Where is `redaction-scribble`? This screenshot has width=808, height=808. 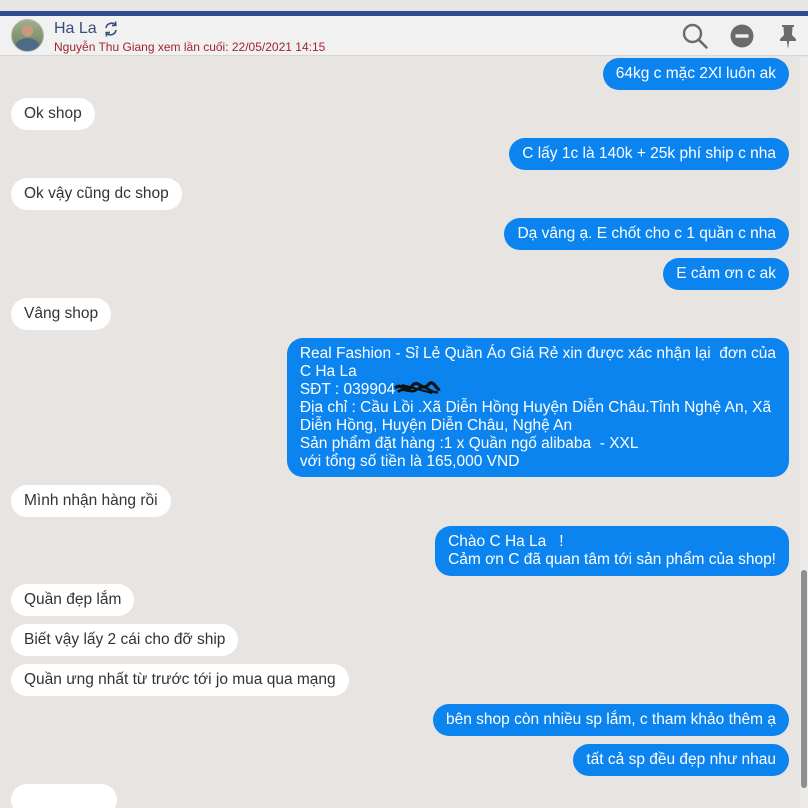 redaction-scribble is located at coordinates (417, 387).